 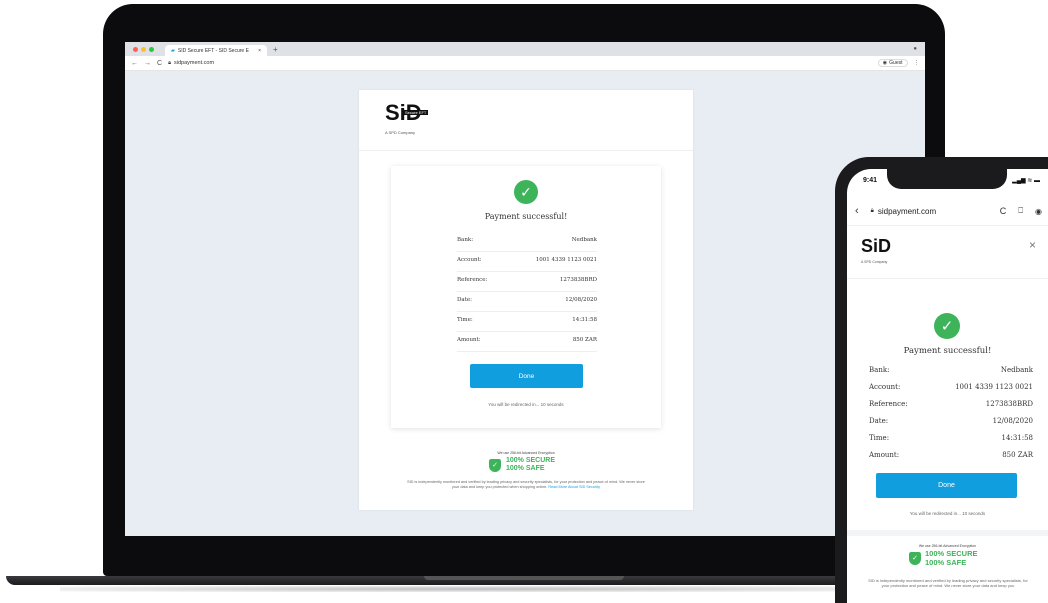 I want to click on browser-menu-icon: ⋮, so click(x=917, y=63).